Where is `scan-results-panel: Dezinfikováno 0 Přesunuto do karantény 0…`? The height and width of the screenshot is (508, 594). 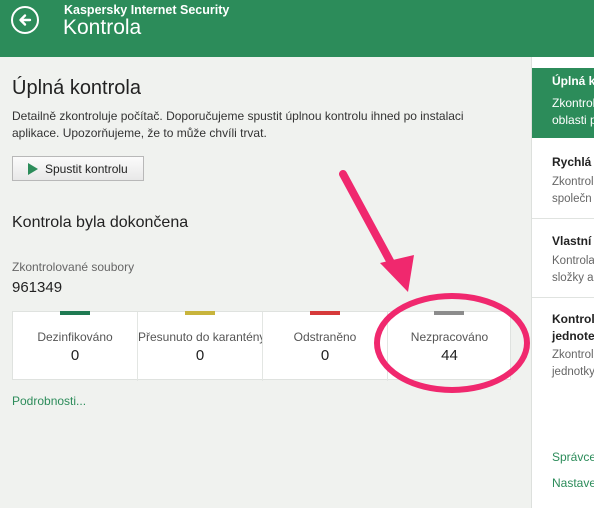
scan-results-panel: Dezinfikováno 0 Přesunuto do karantény 0… is located at coordinates (261, 346).